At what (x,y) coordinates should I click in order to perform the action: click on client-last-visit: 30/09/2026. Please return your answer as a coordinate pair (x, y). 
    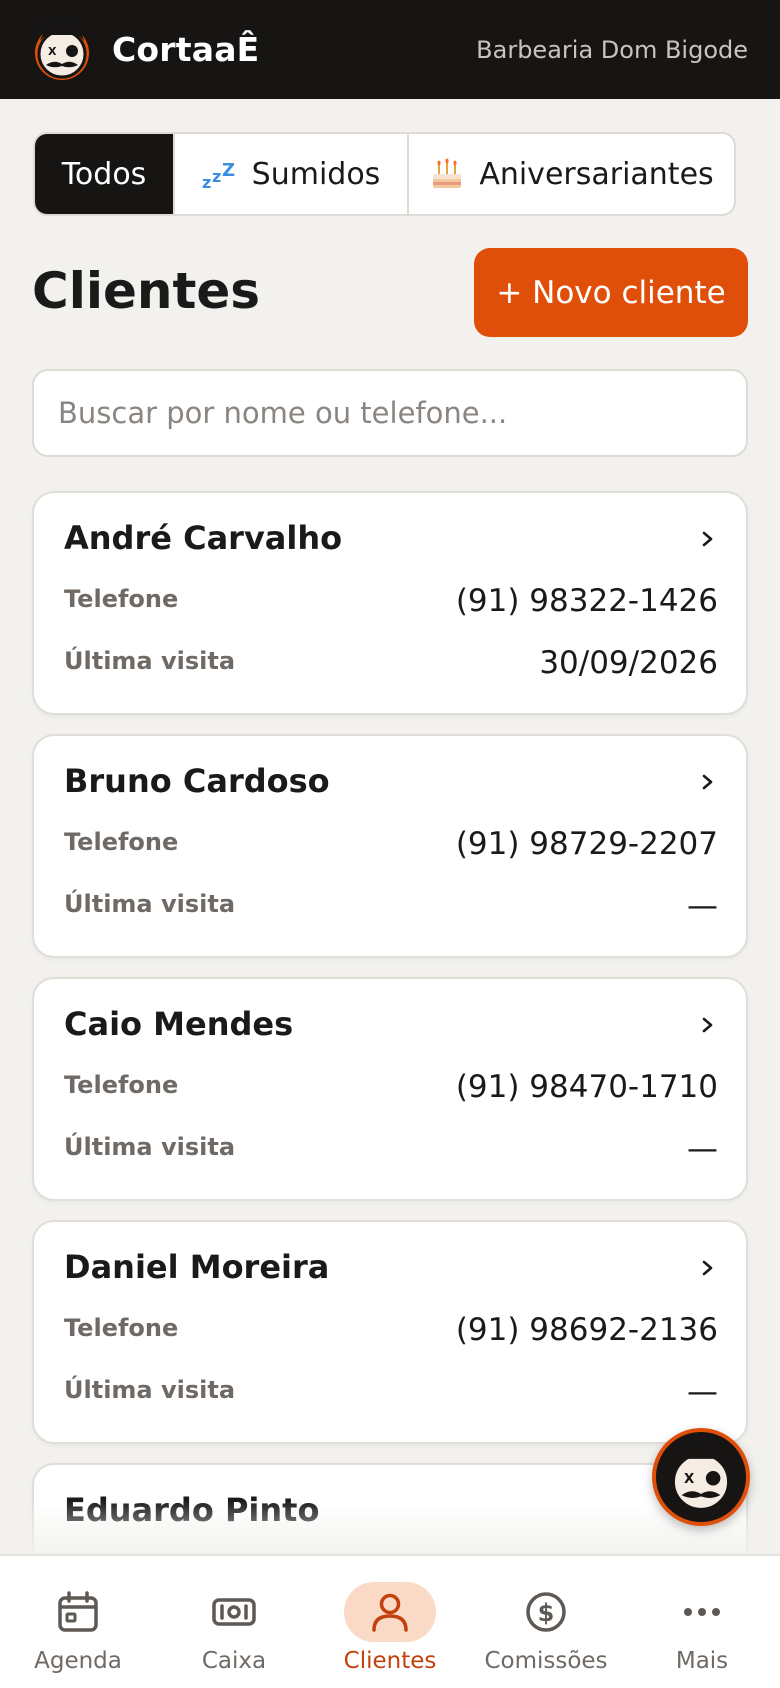
    Looking at the image, I should click on (628, 663).